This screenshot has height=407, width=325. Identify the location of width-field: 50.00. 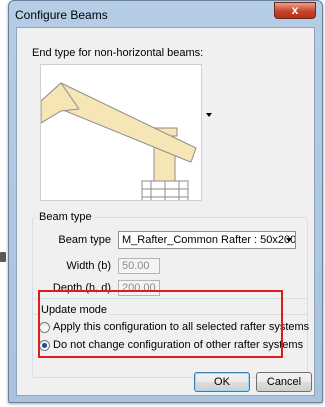
(139, 266).